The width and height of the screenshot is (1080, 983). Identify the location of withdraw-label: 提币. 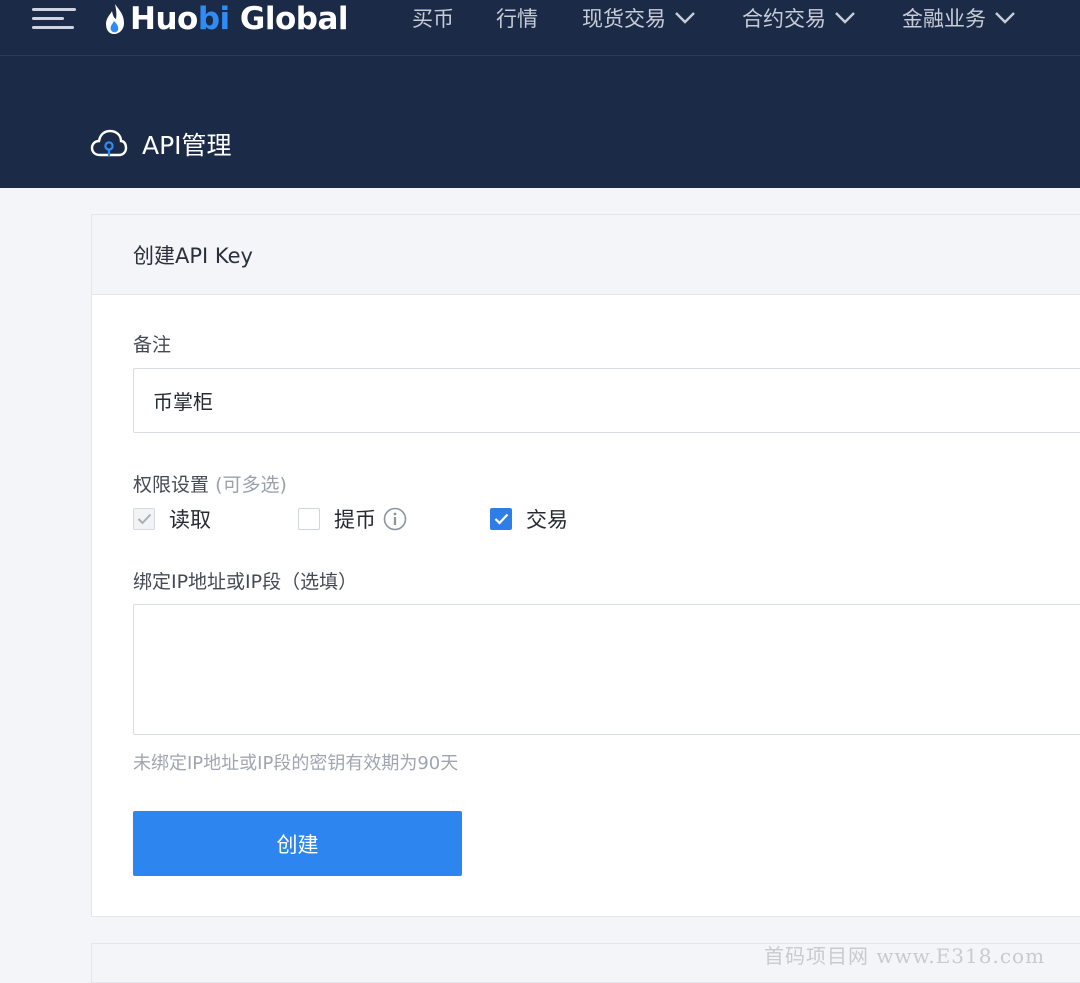
(355, 520).